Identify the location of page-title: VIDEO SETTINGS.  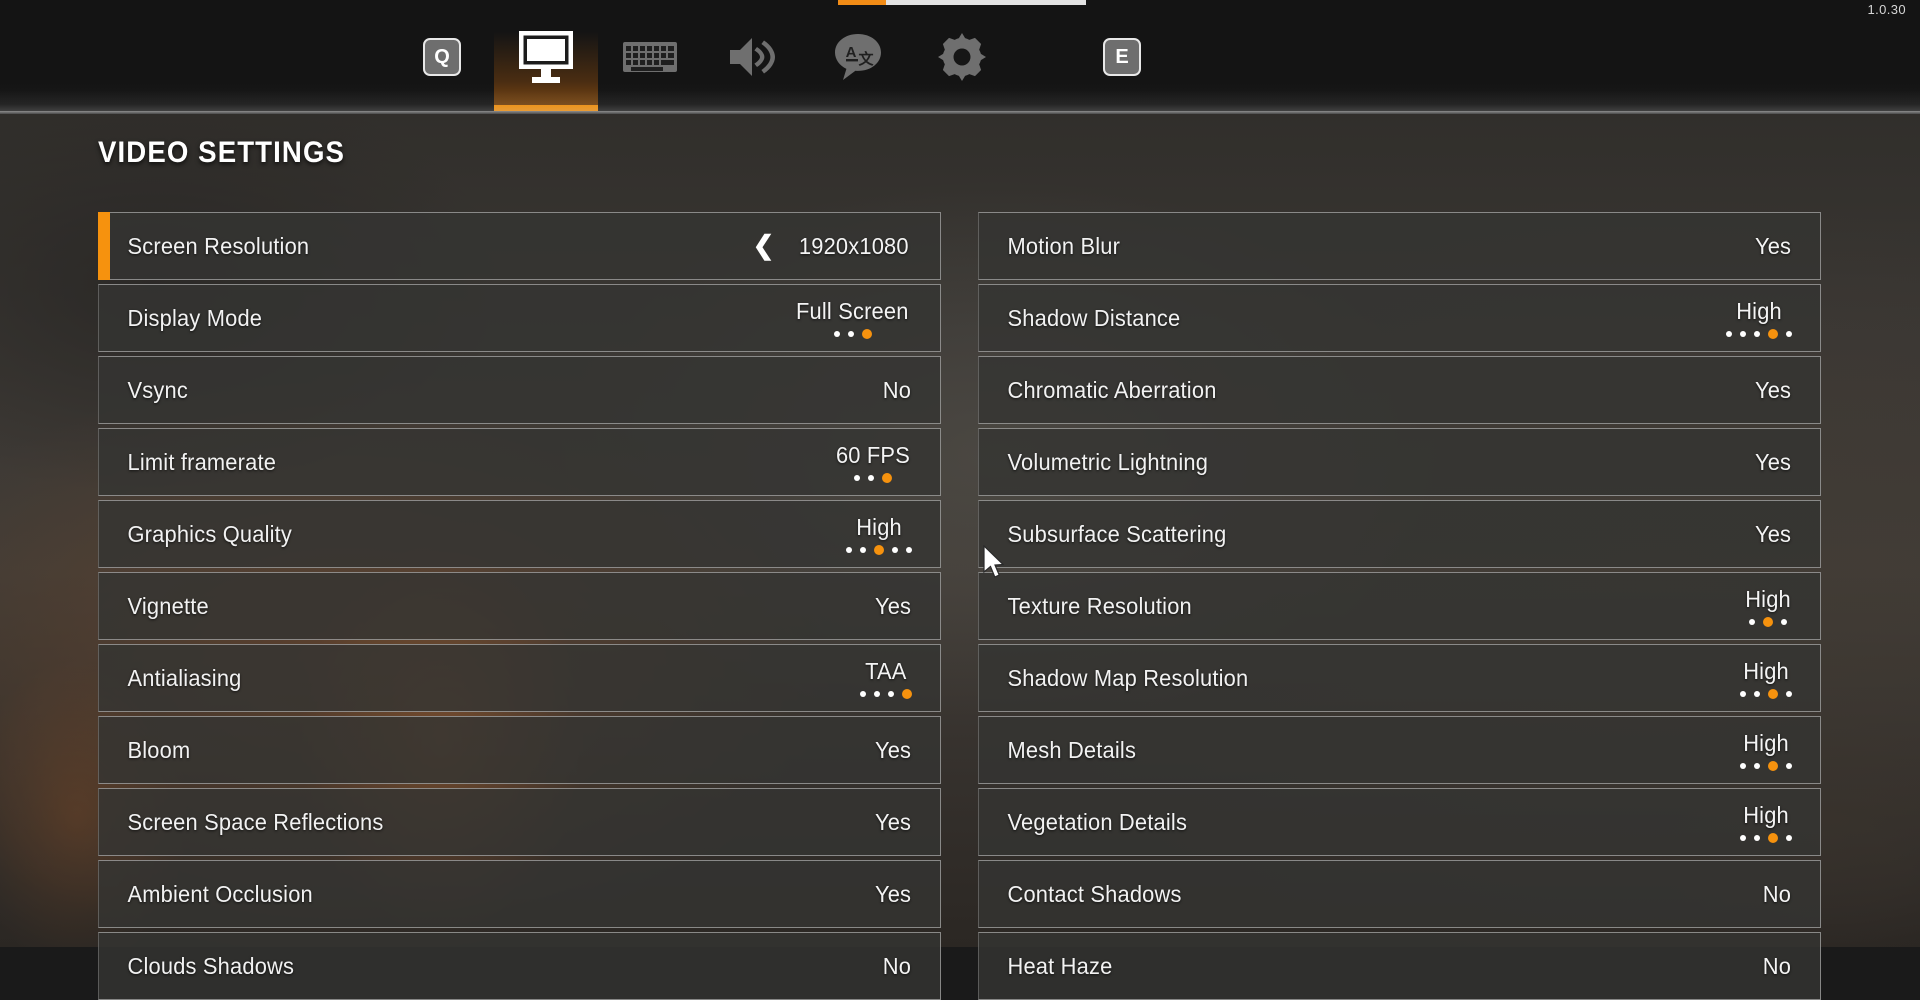
(221, 153).